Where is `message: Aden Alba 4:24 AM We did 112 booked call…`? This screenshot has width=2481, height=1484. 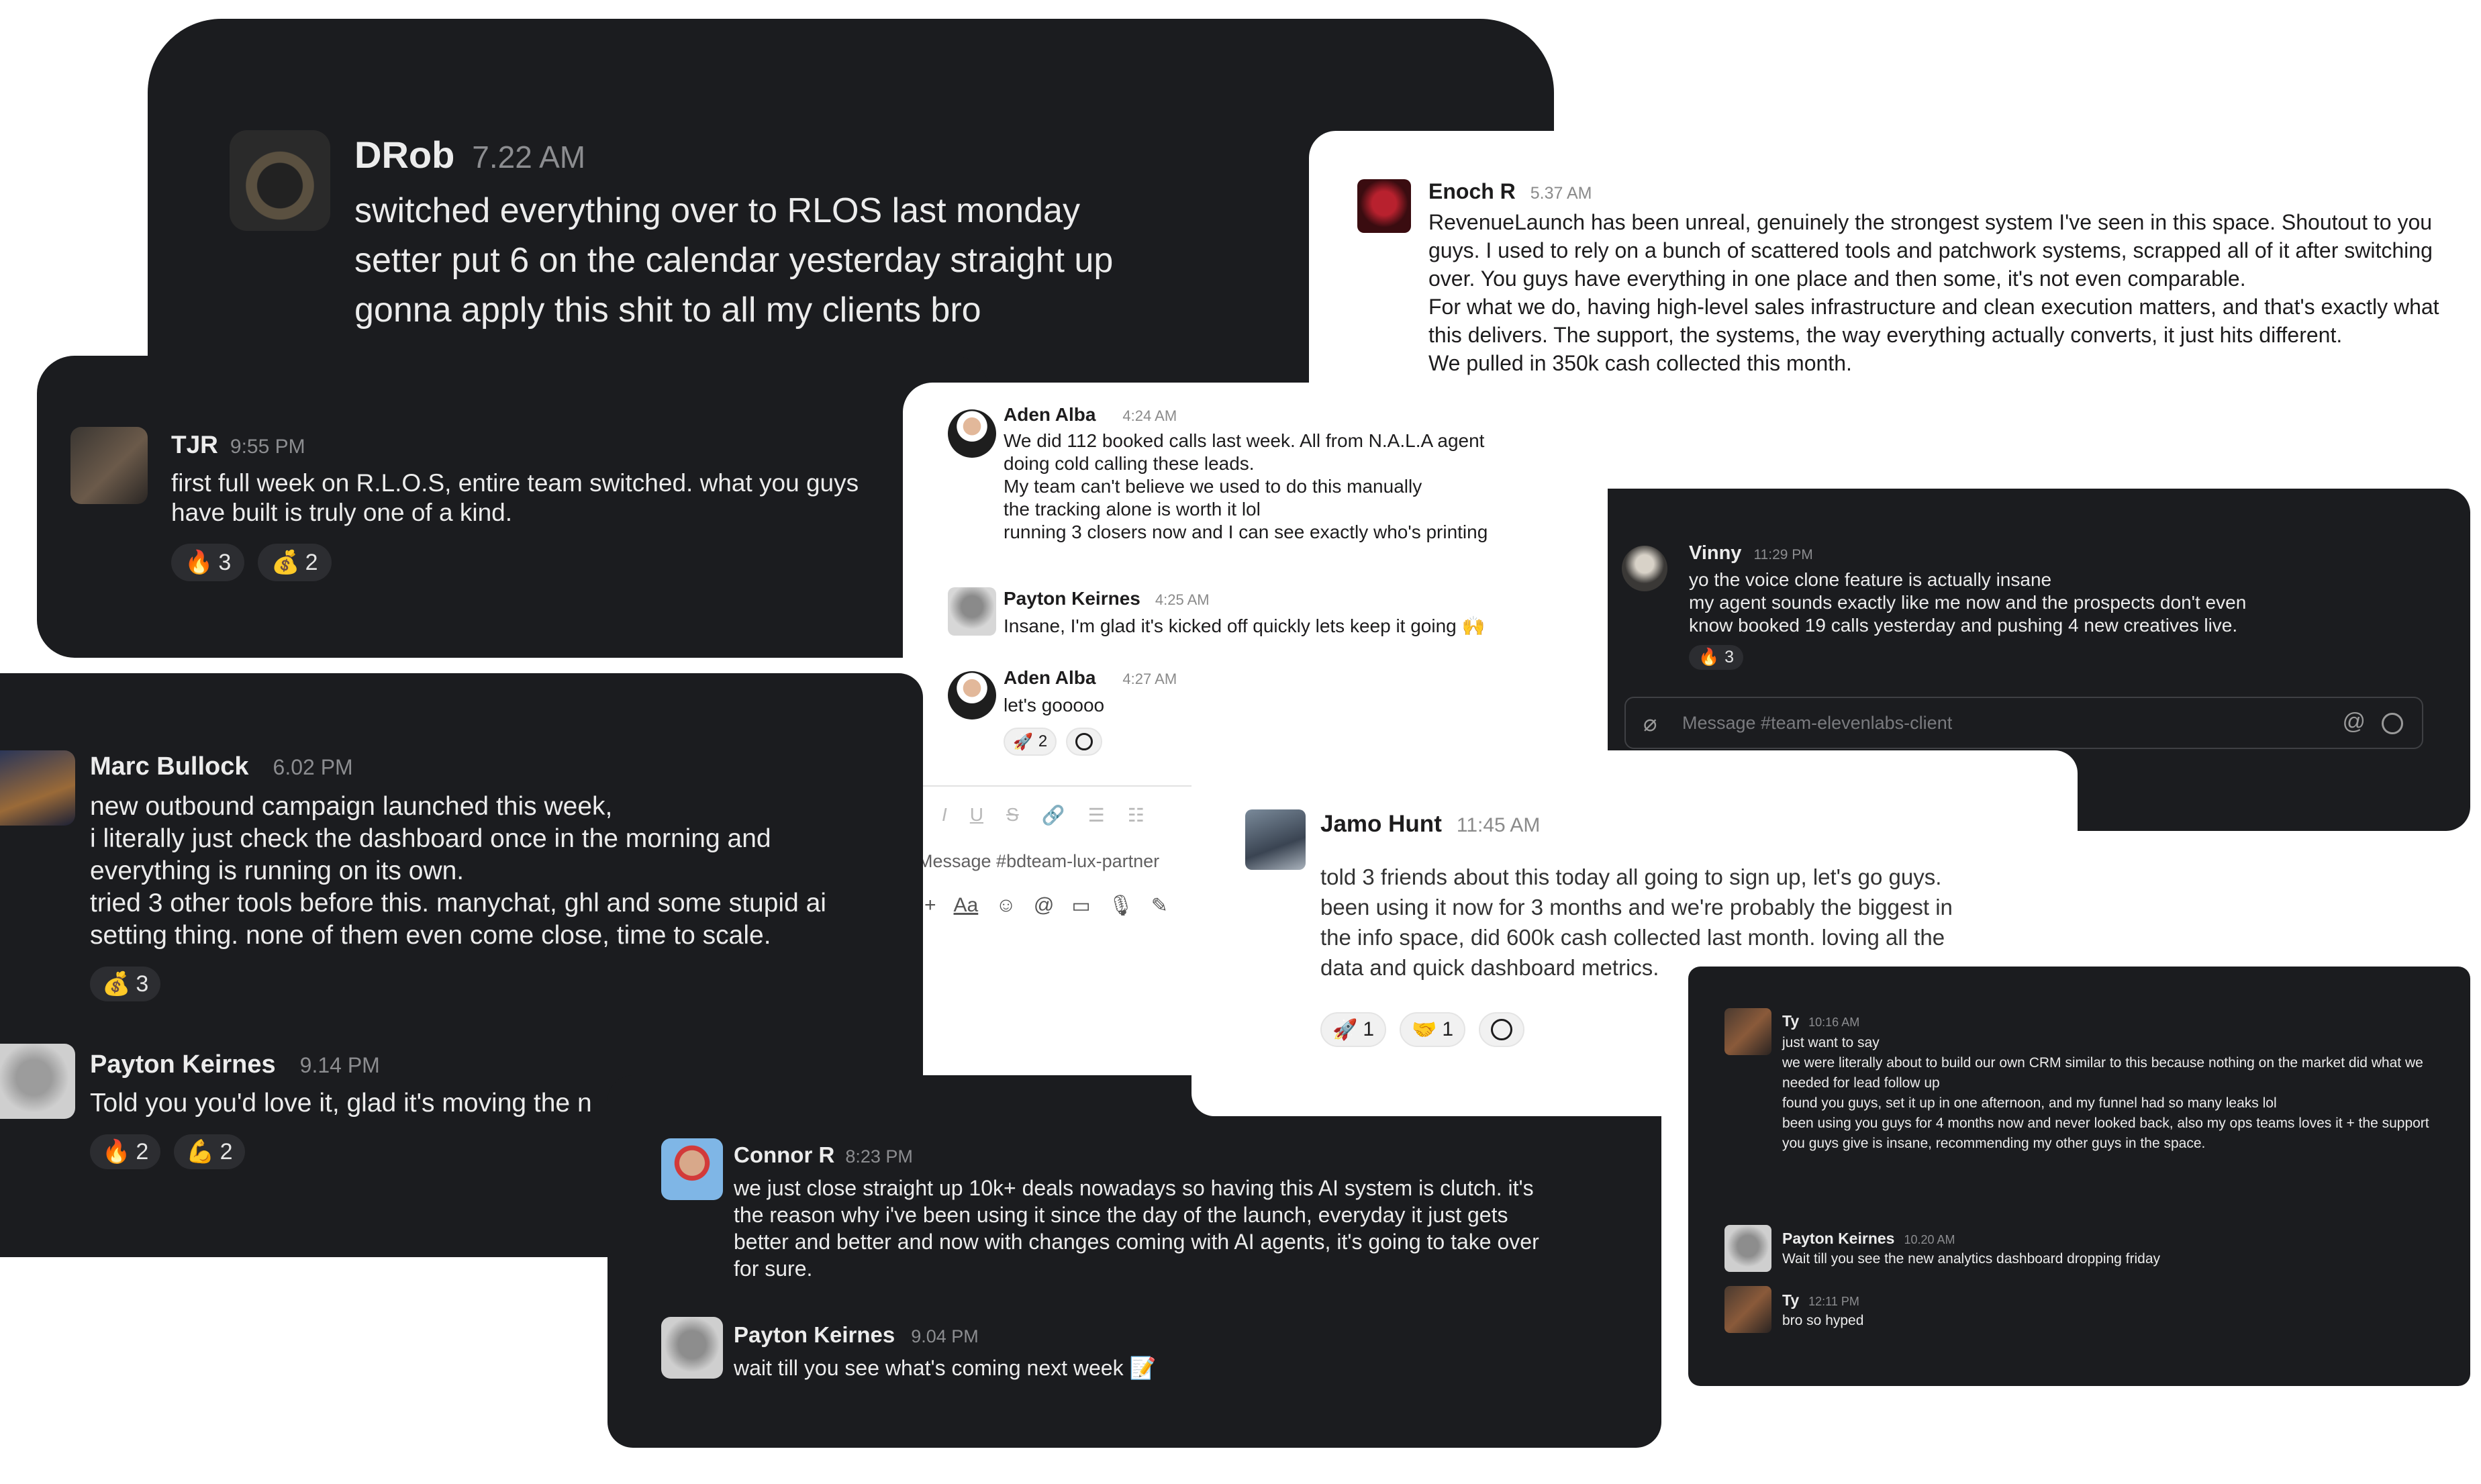 message: Aden Alba 4:24 AM We did 112 booked call… is located at coordinates (1299, 474).